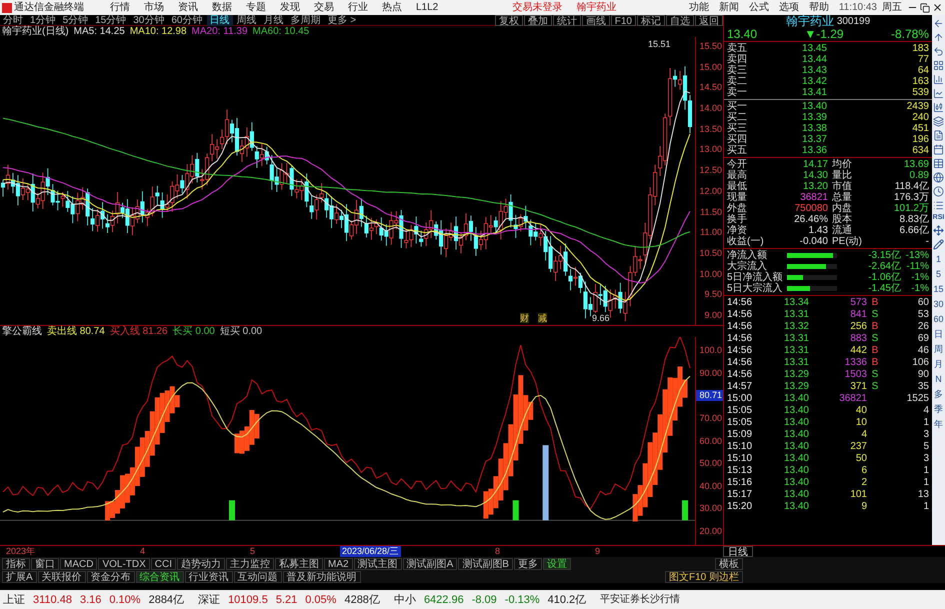 The height and width of the screenshot is (609, 945). What do you see at coordinates (710, 150) in the screenshot?
I see `axis-label: 13.00` at bounding box center [710, 150].